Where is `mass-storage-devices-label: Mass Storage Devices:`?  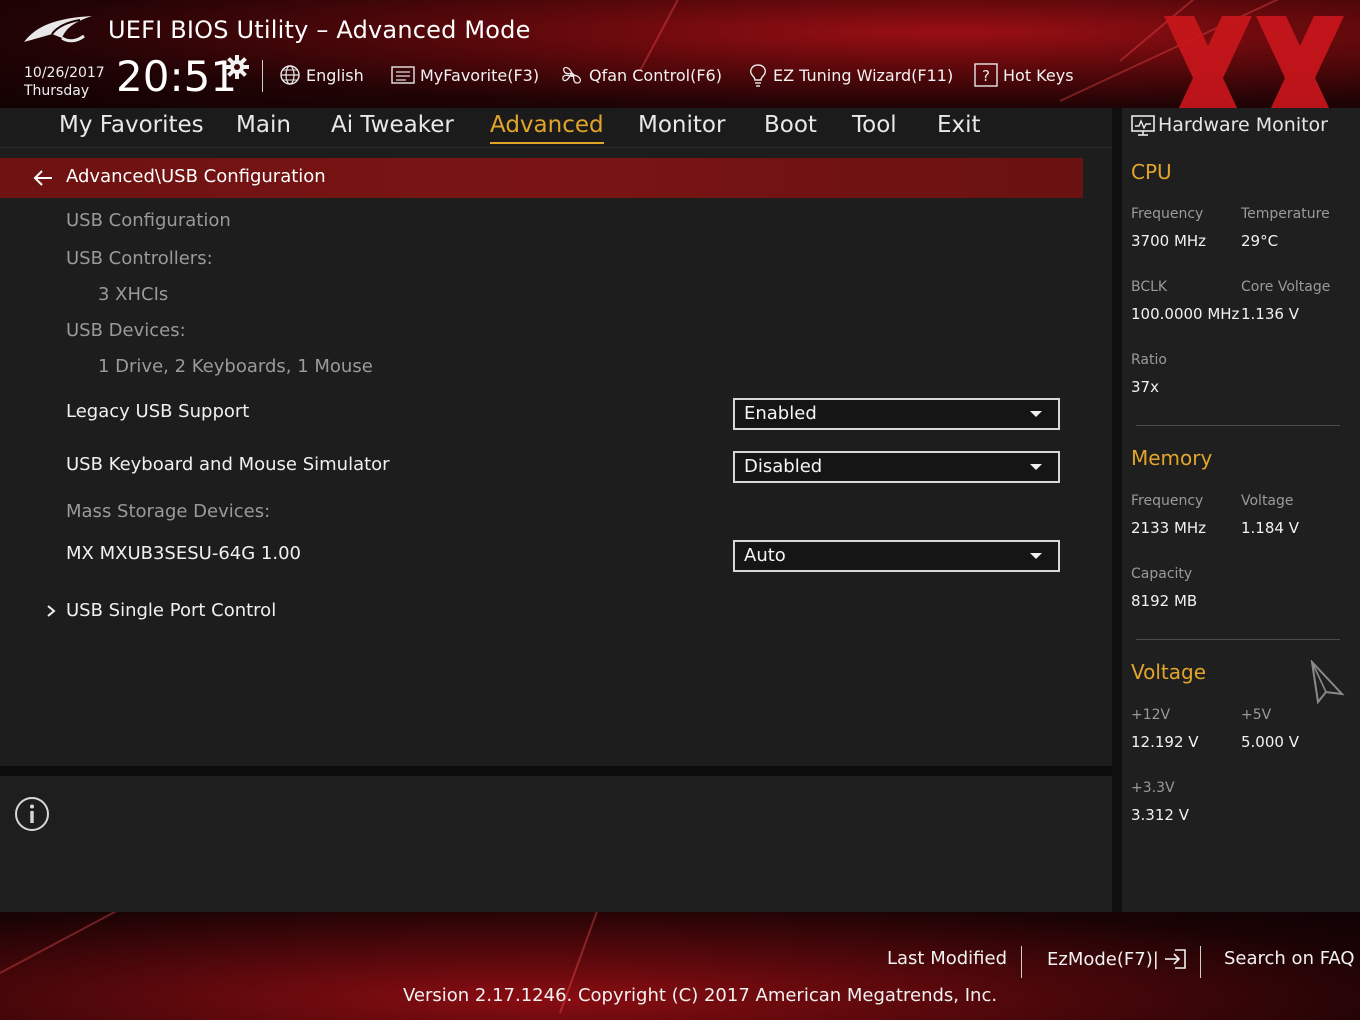 mass-storage-devices-label: Mass Storage Devices: is located at coordinates (168, 511).